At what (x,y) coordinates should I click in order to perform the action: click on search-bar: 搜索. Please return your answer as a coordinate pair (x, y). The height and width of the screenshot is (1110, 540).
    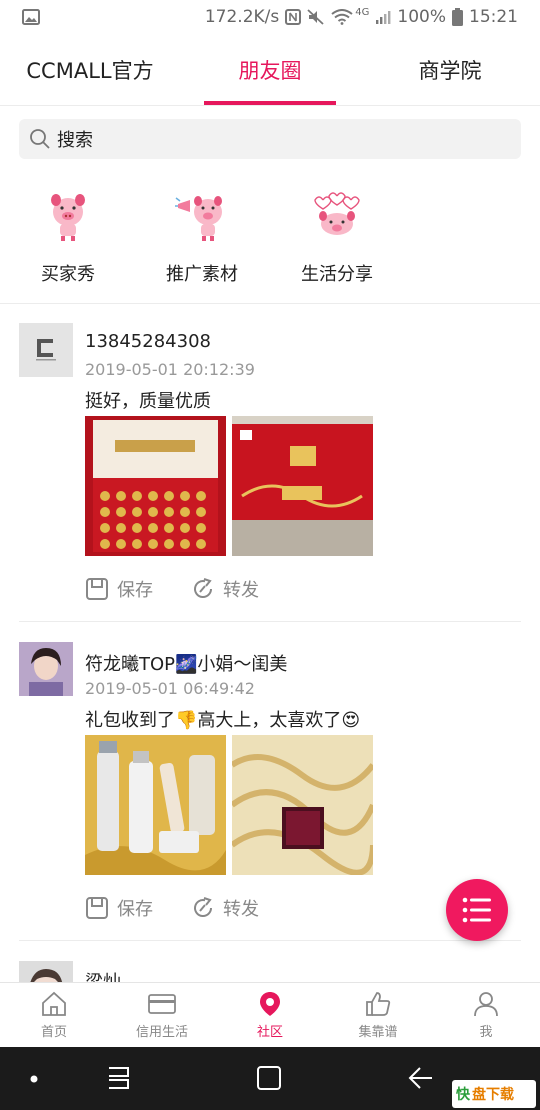
    Looking at the image, I should click on (270, 139).